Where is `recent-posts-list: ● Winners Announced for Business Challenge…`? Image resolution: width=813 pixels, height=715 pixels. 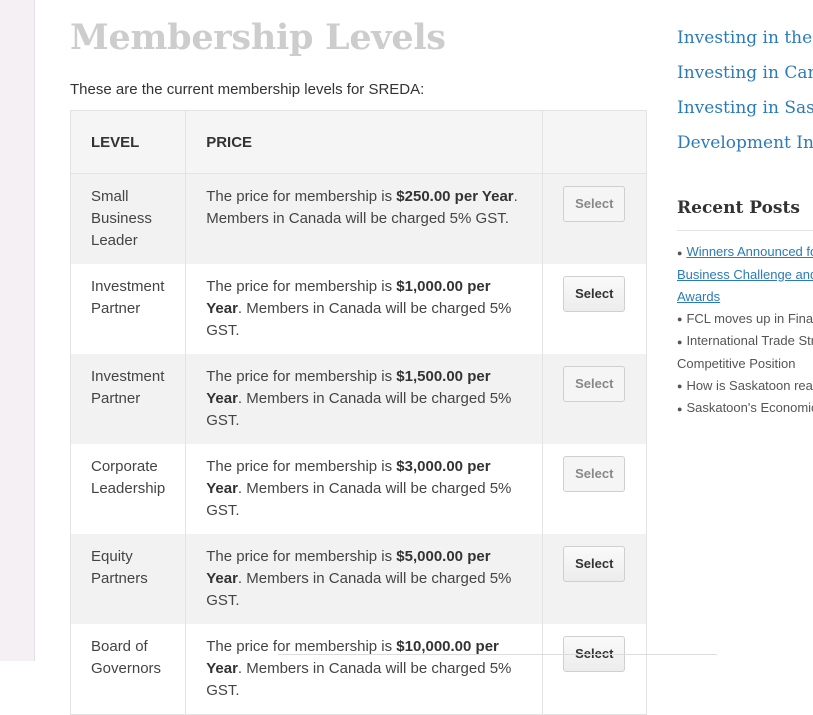 recent-posts-list: ● Winners Announced for Business Challenge… is located at coordinates (745, 330).